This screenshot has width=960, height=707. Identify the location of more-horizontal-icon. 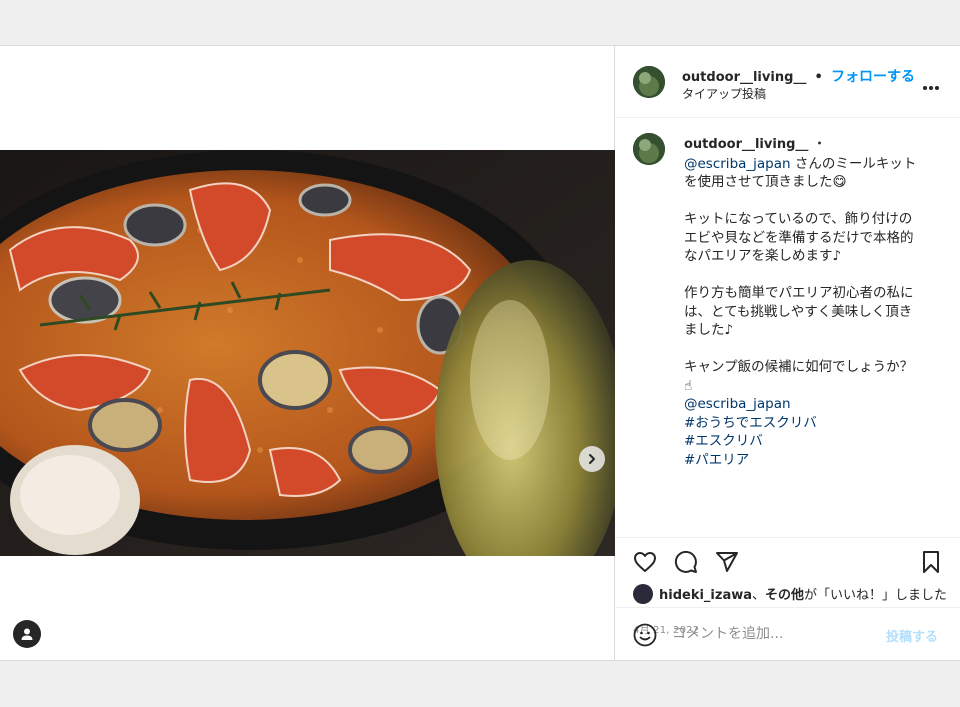
(931, 88).